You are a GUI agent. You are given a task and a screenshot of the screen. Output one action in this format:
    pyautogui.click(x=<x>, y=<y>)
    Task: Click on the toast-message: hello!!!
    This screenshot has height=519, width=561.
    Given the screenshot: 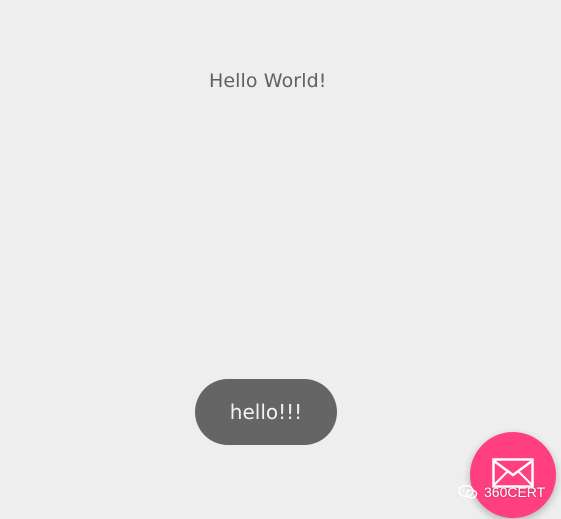 What is the action you would take?
    pyautogui.click(x=266, y=412)
    